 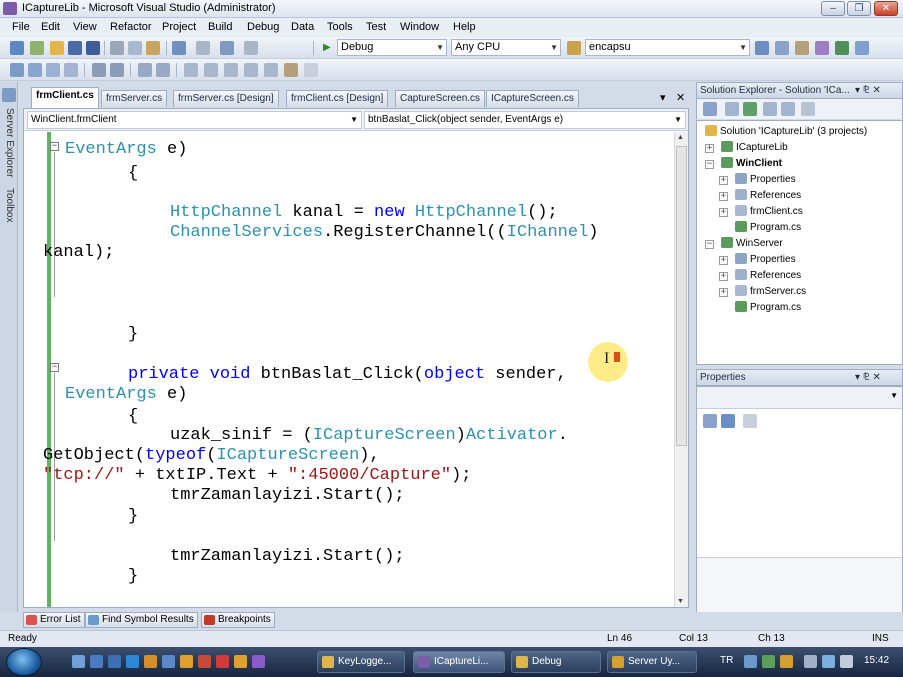 What do you see at coordinates (786, 132) in the screenshot?
I see `tree-solution: Solution 'ICaptureLib' (3 projects)` at bounding box center [786, 132].